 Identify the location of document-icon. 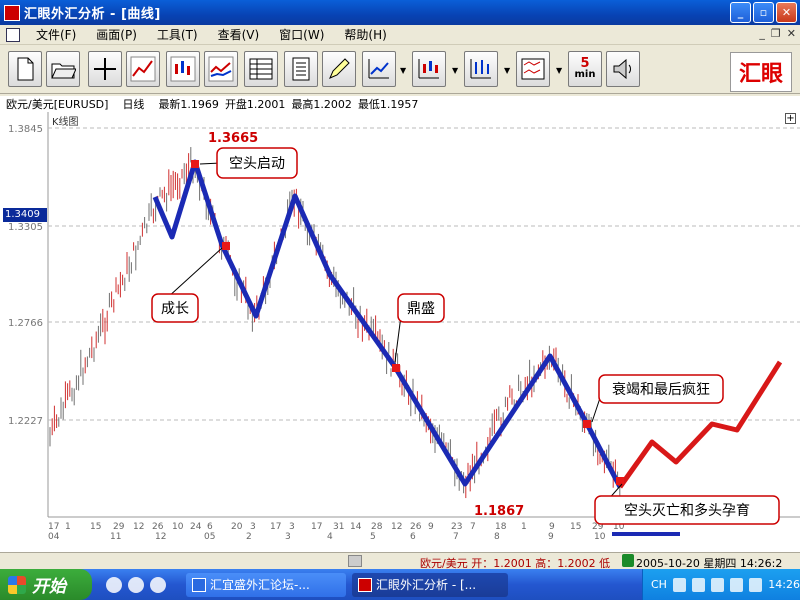
(13, 34).